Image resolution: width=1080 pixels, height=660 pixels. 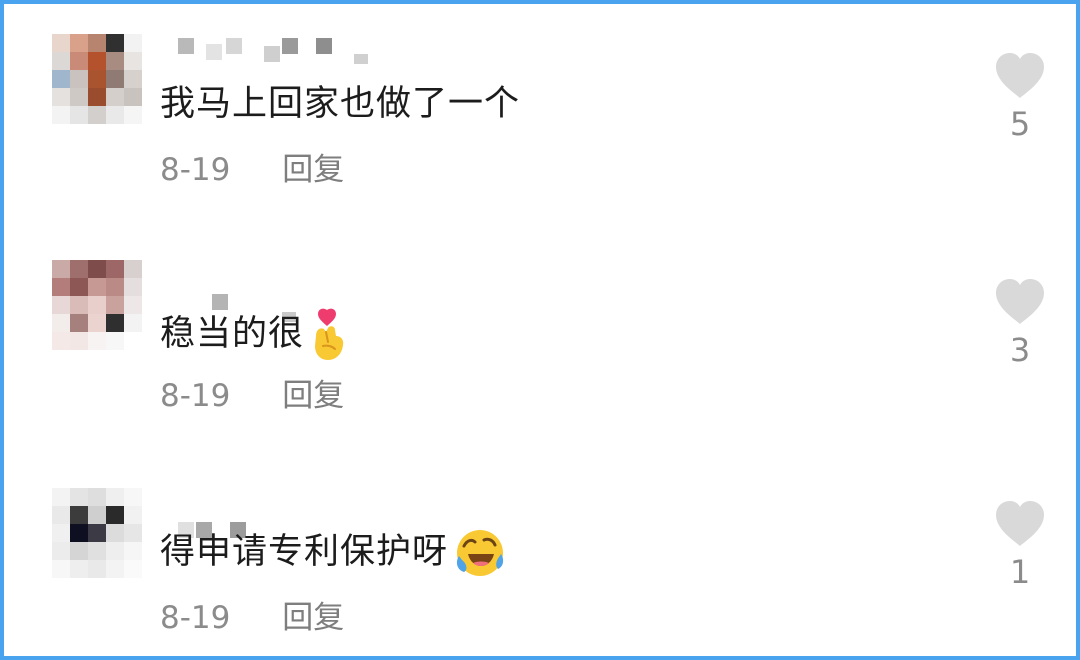 I want to click on comment-text: 稳当的很, so click(x=253, y=335).